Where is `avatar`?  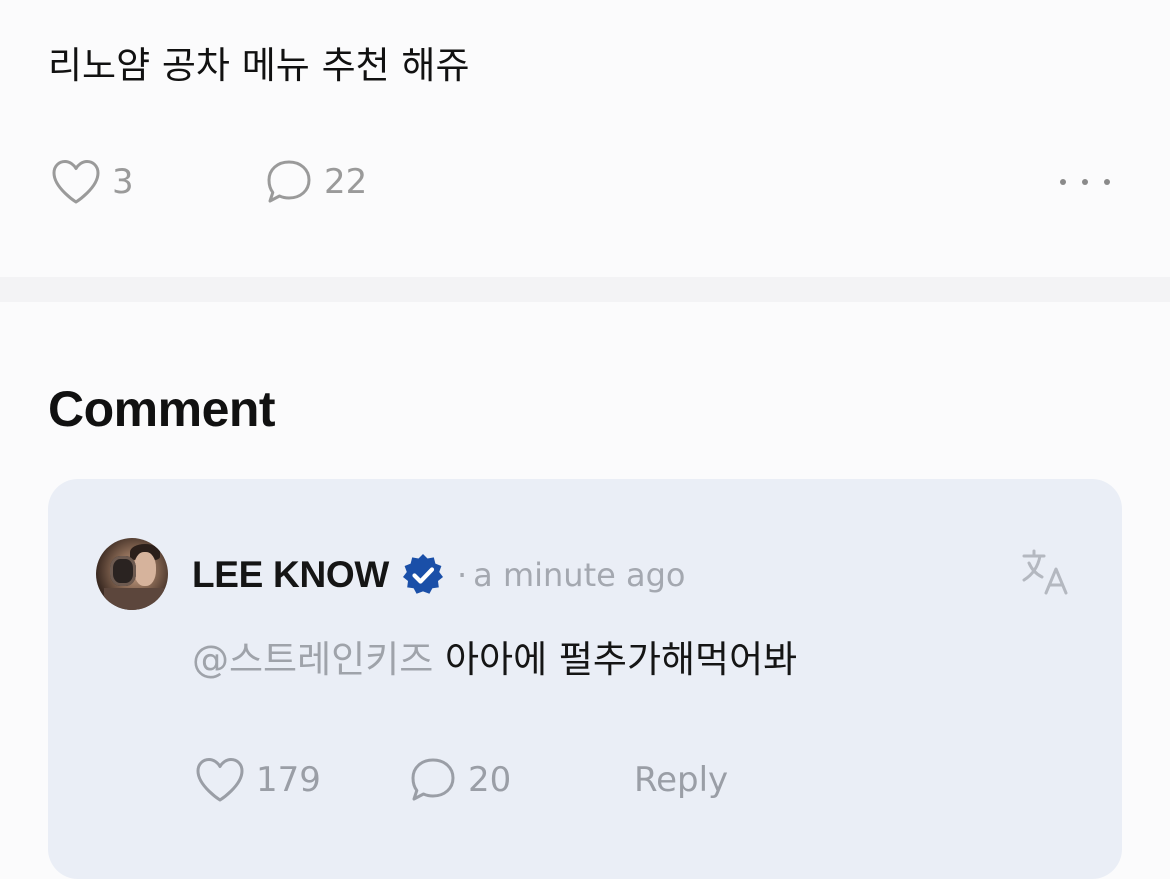 avatar is located at coordinates (132, 574).